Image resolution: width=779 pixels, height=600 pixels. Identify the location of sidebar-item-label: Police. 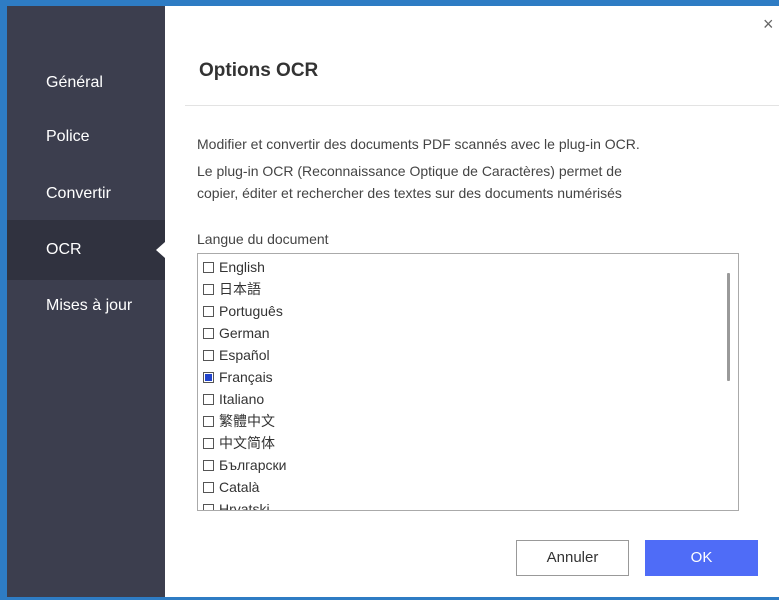
(68, 136).